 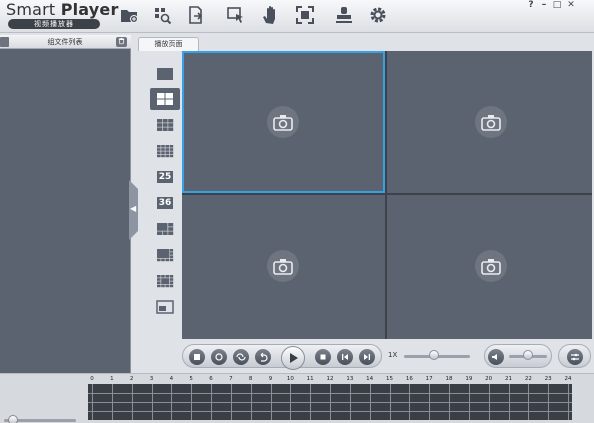 I want to click on timeline-hour-label: 20, so click(x=489, y=379).